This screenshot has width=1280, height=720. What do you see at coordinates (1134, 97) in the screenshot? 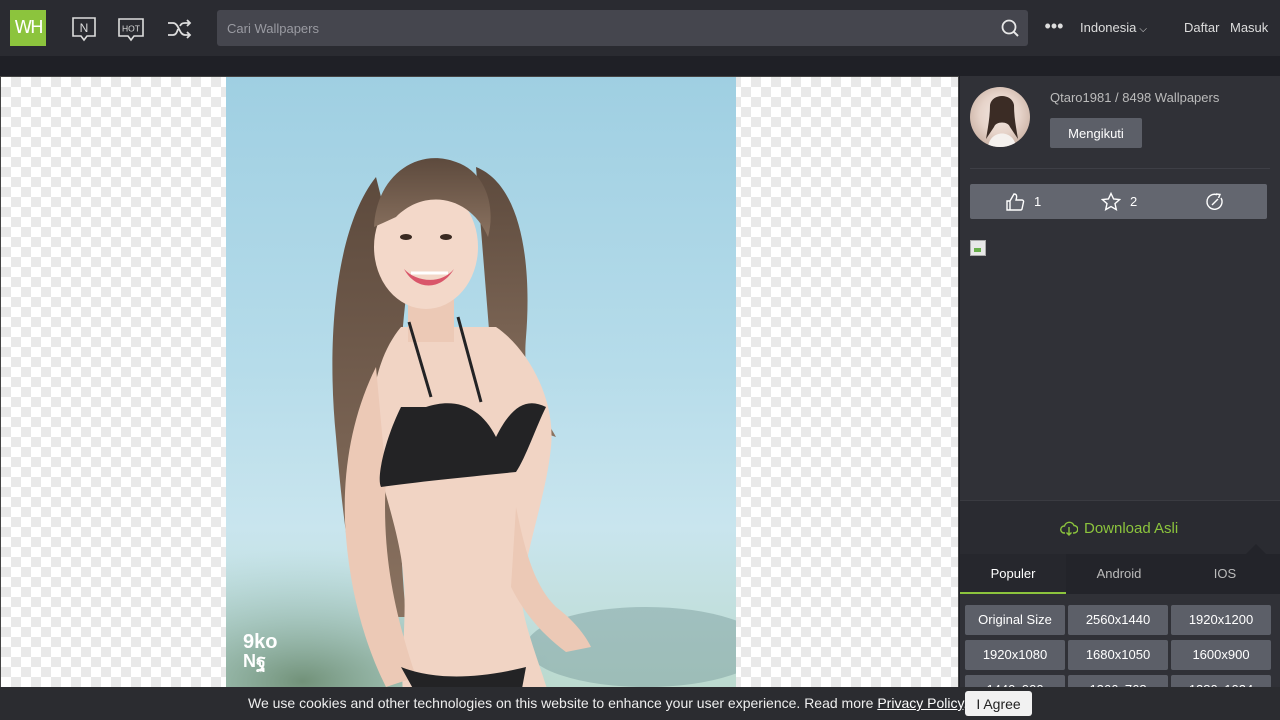
I see `author-info: Qtaro1981 / 8498 Wallpapers` at bounding box center [1134, 97].